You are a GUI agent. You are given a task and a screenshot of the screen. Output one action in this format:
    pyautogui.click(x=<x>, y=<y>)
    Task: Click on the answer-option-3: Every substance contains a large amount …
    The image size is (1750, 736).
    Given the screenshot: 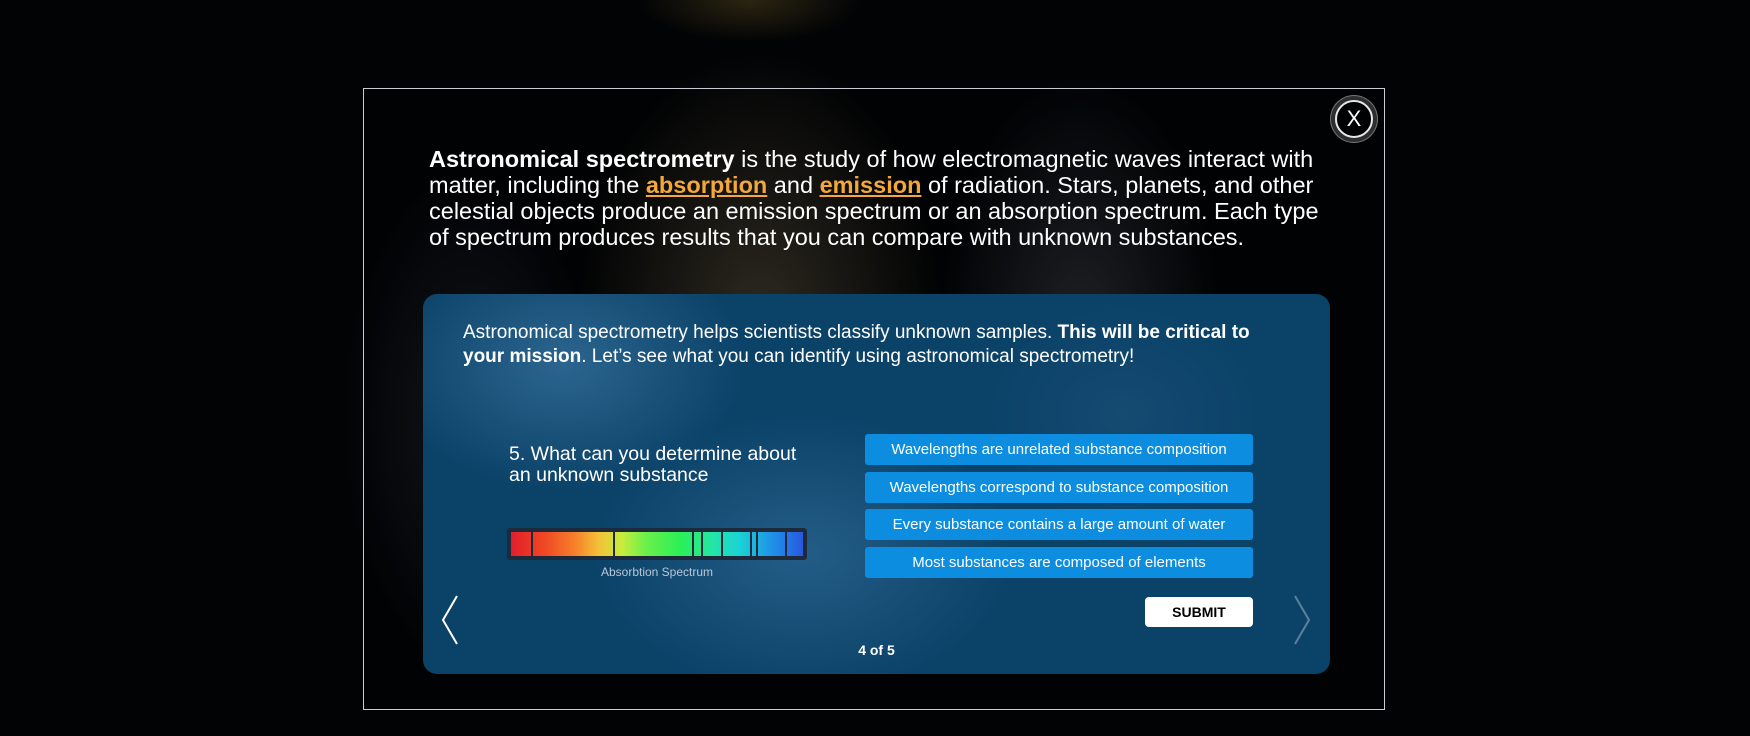 What is the action you would take?
    pyautogui.click(x=1059, y=524)
    